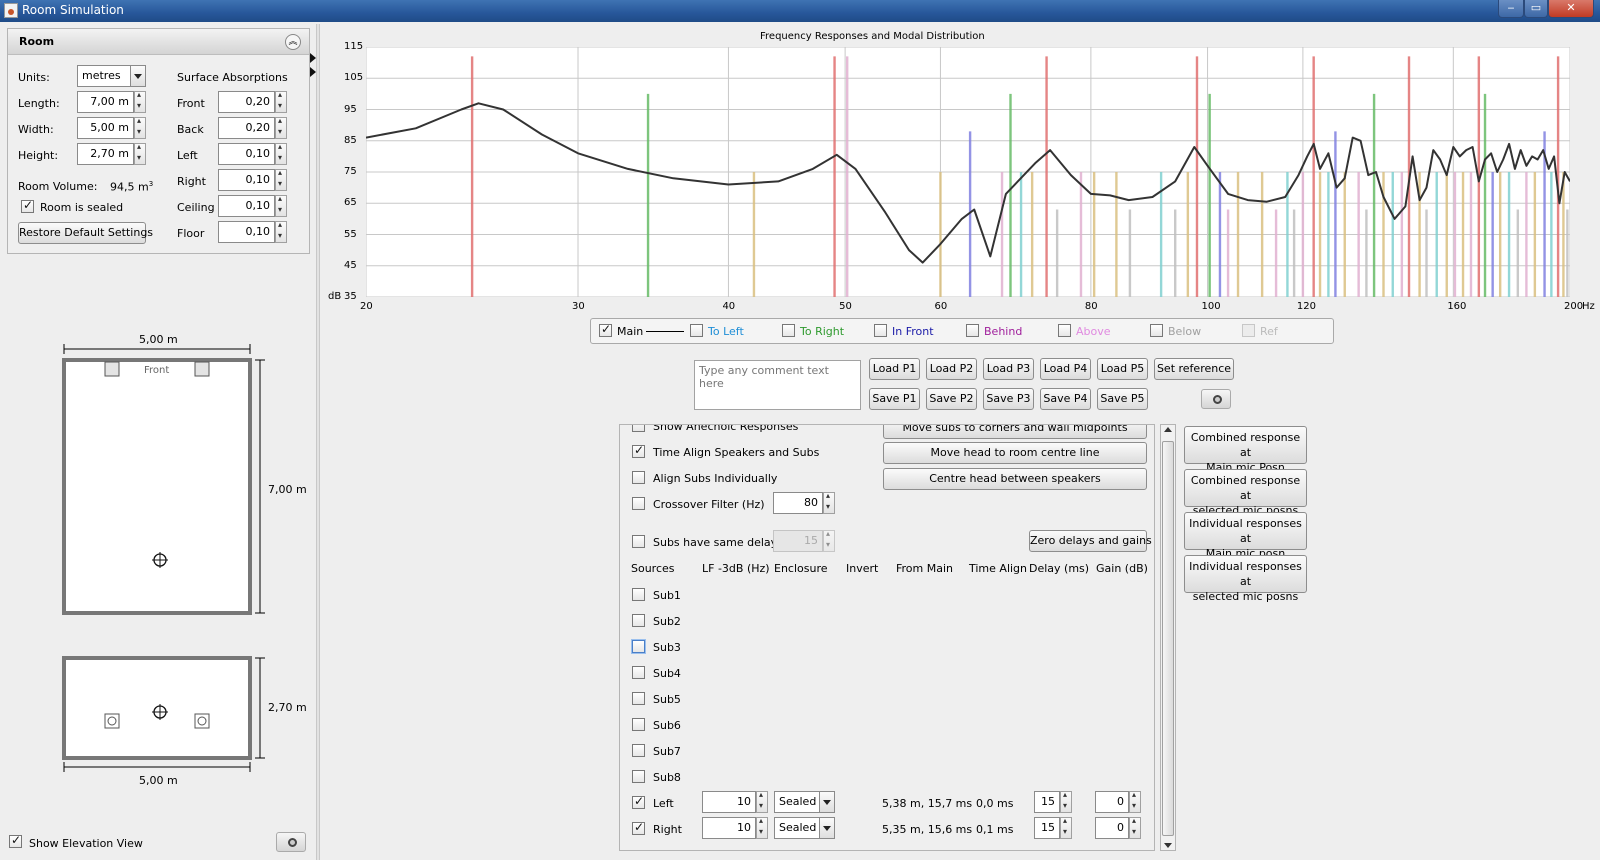  Describe the element at coordinates (1135, 827) in the screenshot. I see `right-gain-stepper` at that location.